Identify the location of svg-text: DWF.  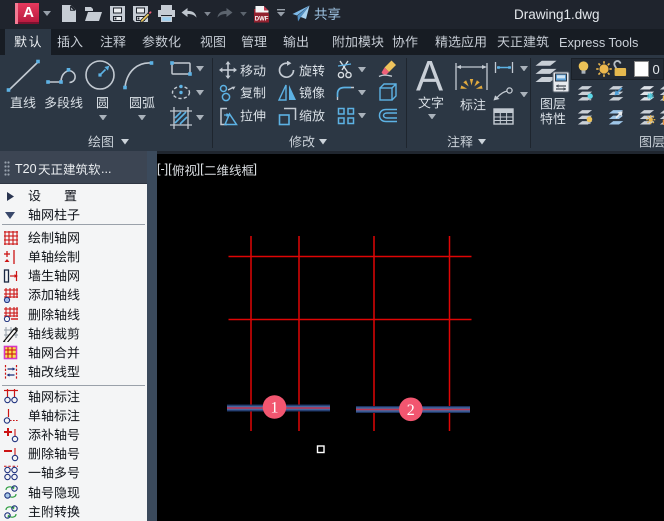
(262, 20).